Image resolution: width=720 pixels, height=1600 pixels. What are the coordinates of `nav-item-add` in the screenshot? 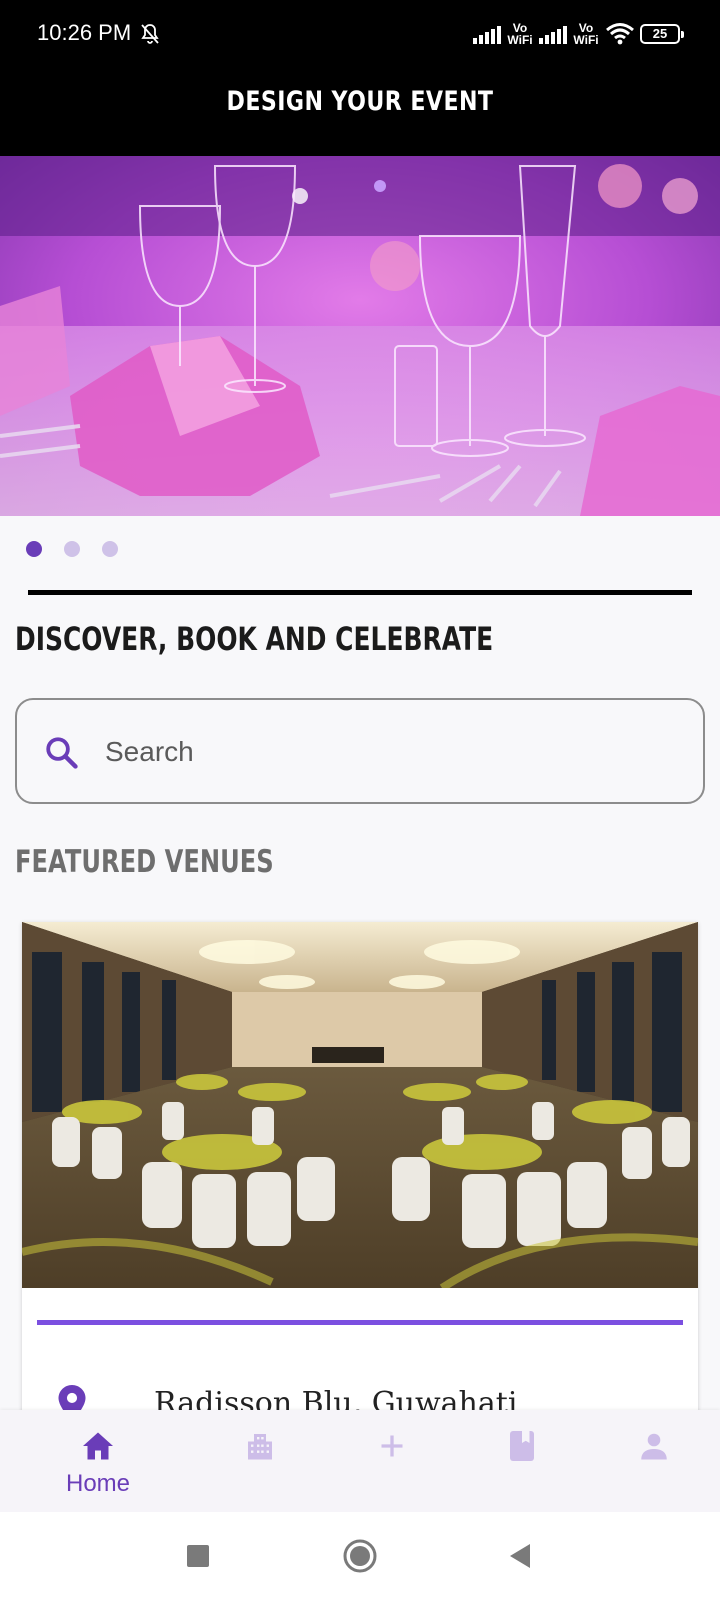 It's located at (392, 1461).